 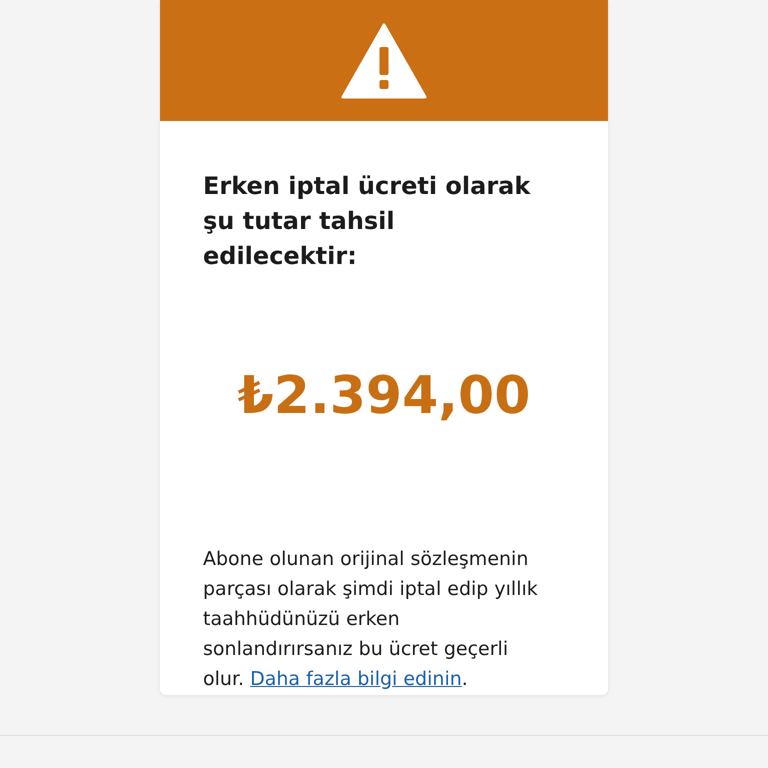 What do you see at coordinates (367, 221) in the screenshot?
I see `alert-heading: Erken iptal ücreti olarak şu tutar tahsil edilecektir:` at bounding box center [367, 221].